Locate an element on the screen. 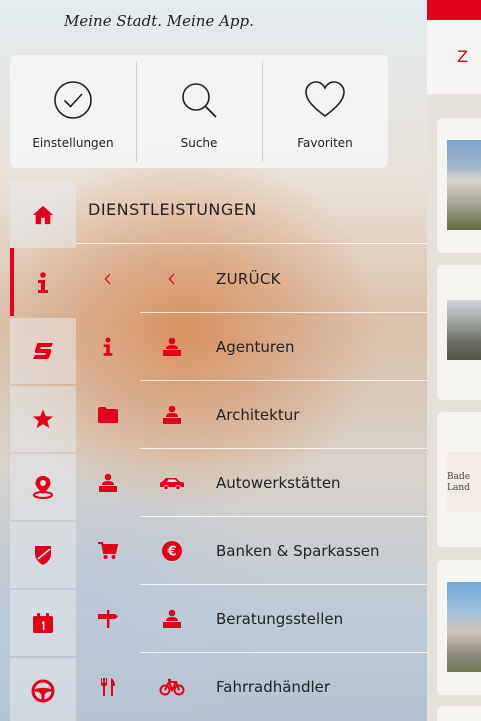 This screenshot has width=481, height=721. search-button: Suche is located at coordinates (199, 111).